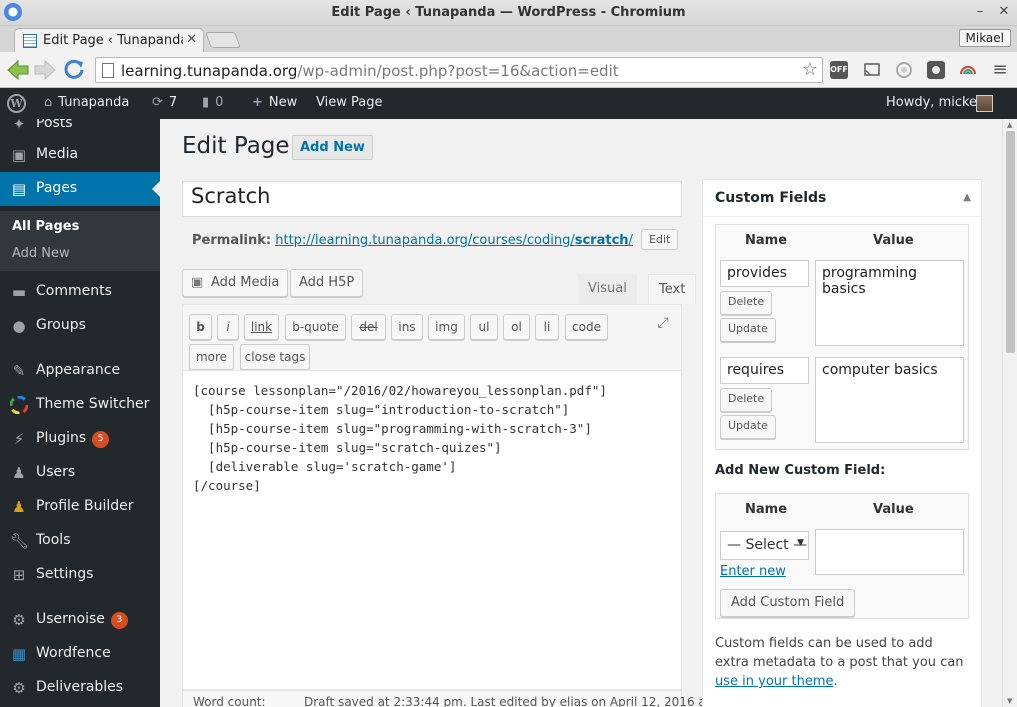  I want to click on qt-close-tags-button: close tags, so click(275, 357).